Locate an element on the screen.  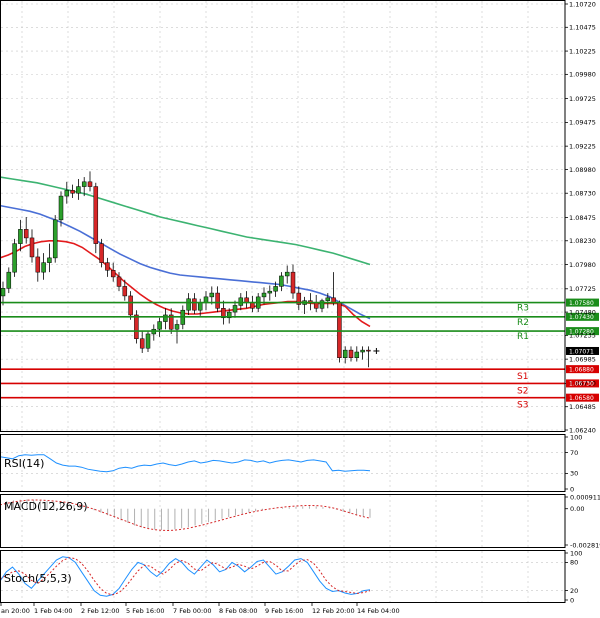
price-tick-label: 1.09980 is located at coordinates (582, 75).